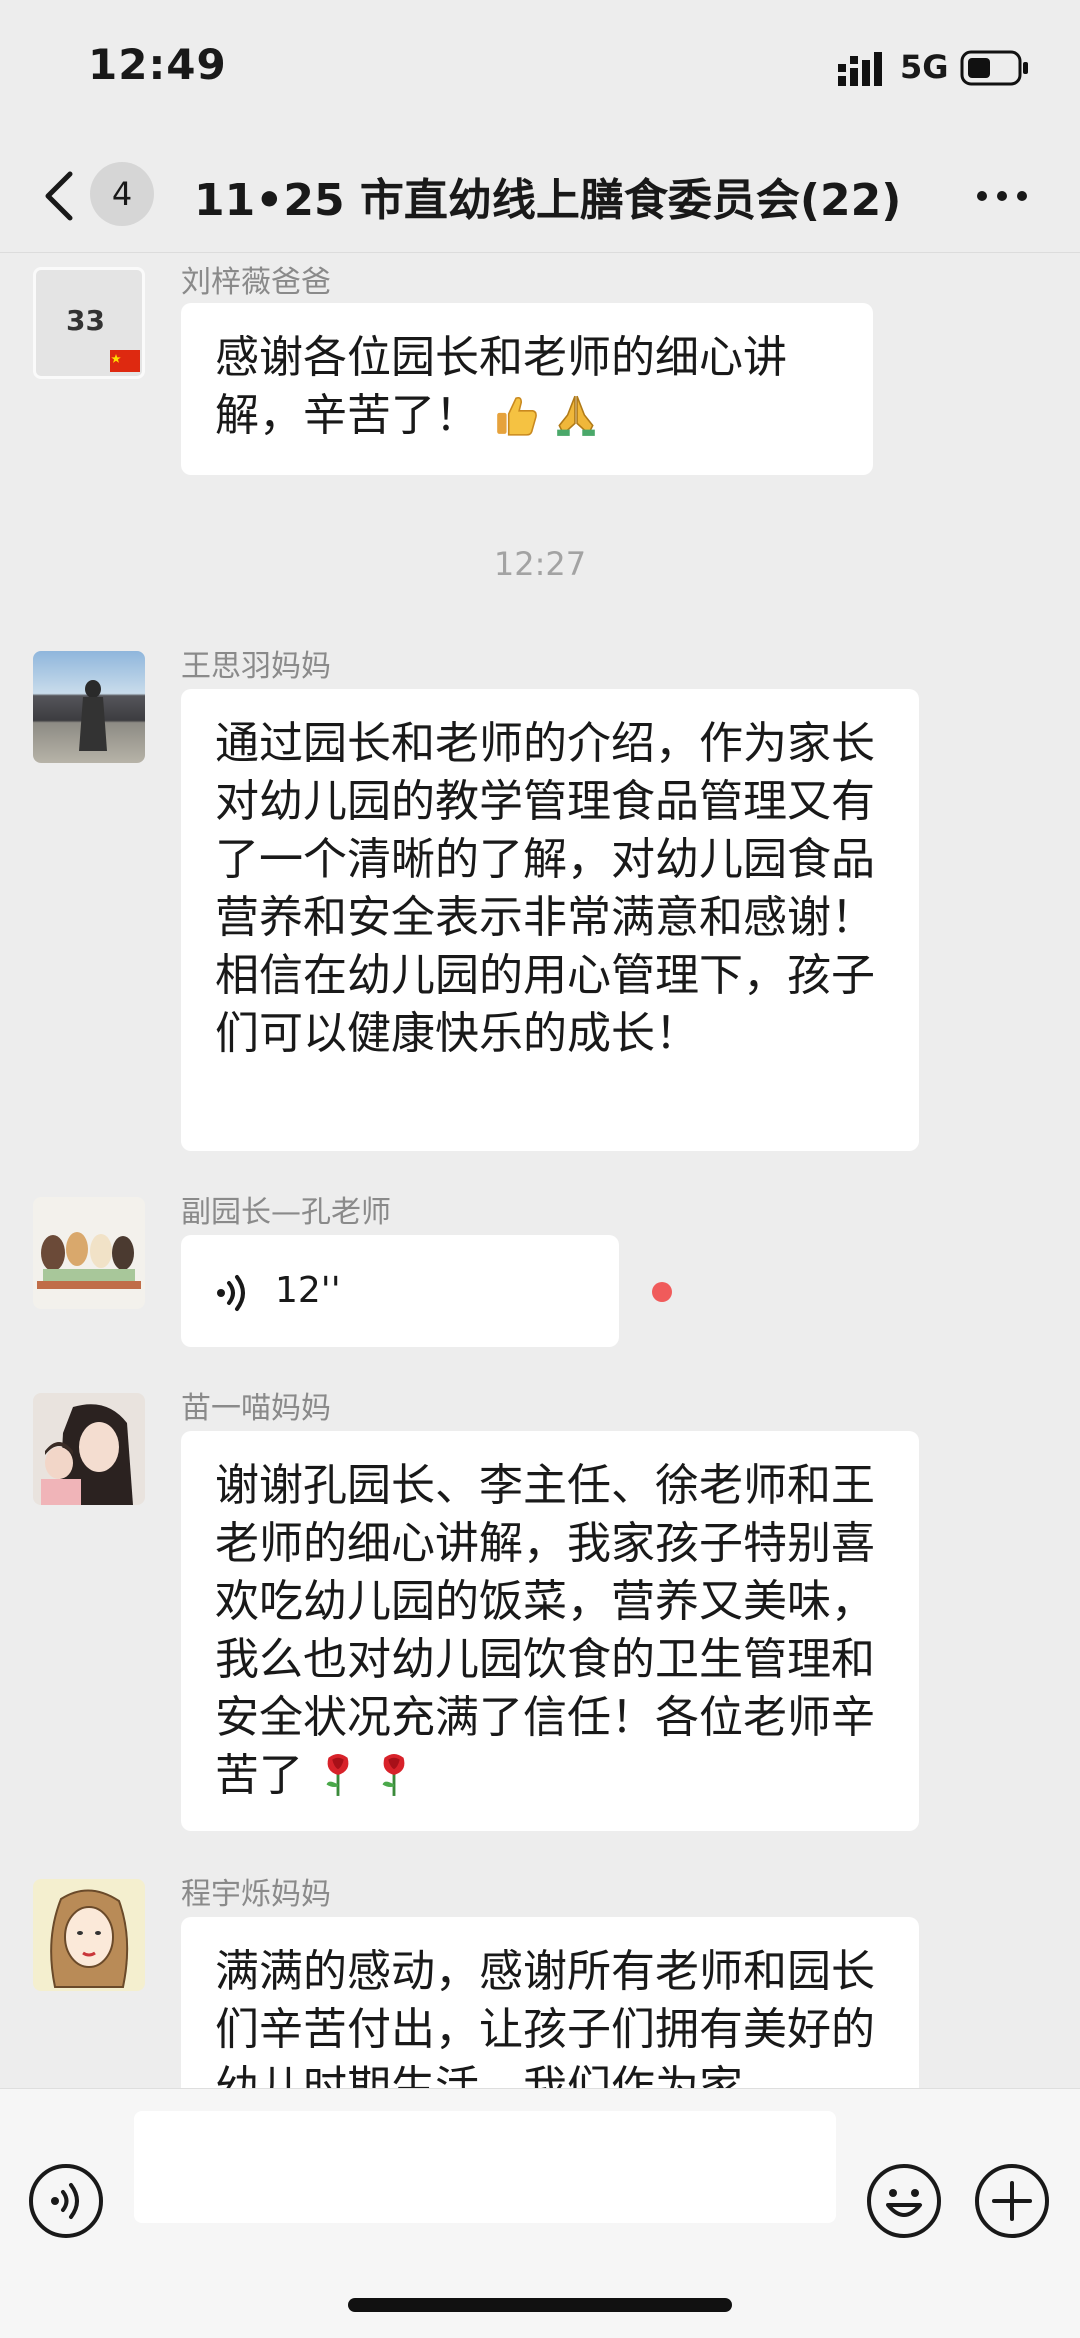  Describe the element at coordinates (994, 68) in the screenshot. I see `battery-icon` at that location.